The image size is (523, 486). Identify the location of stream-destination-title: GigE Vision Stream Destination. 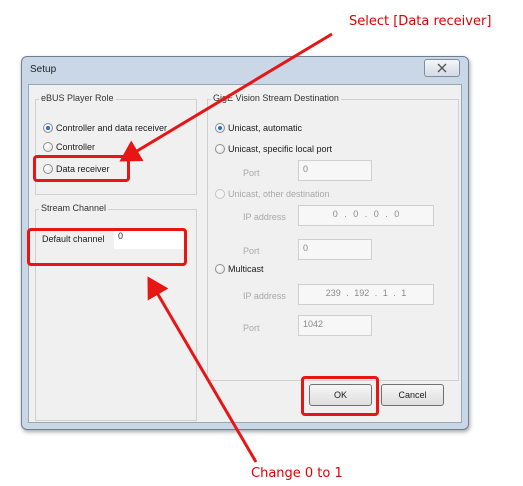
(276, 98).